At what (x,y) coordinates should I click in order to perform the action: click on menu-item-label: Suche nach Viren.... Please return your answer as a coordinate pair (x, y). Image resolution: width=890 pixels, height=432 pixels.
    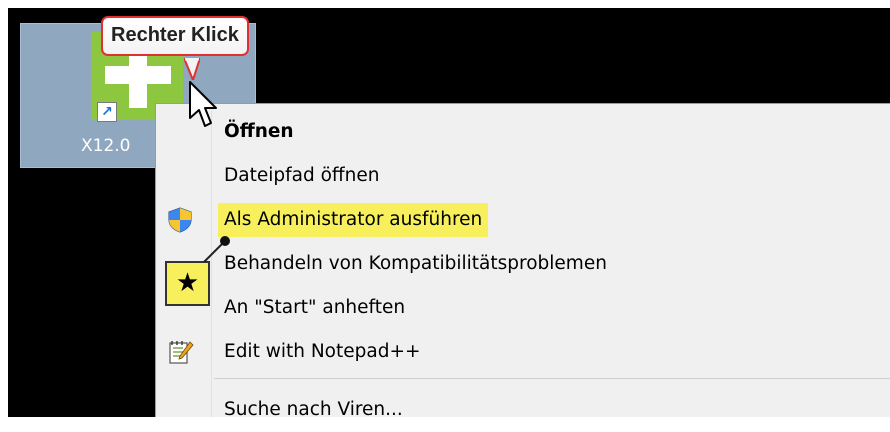
    Looking at the image, I should click on (313, 409).